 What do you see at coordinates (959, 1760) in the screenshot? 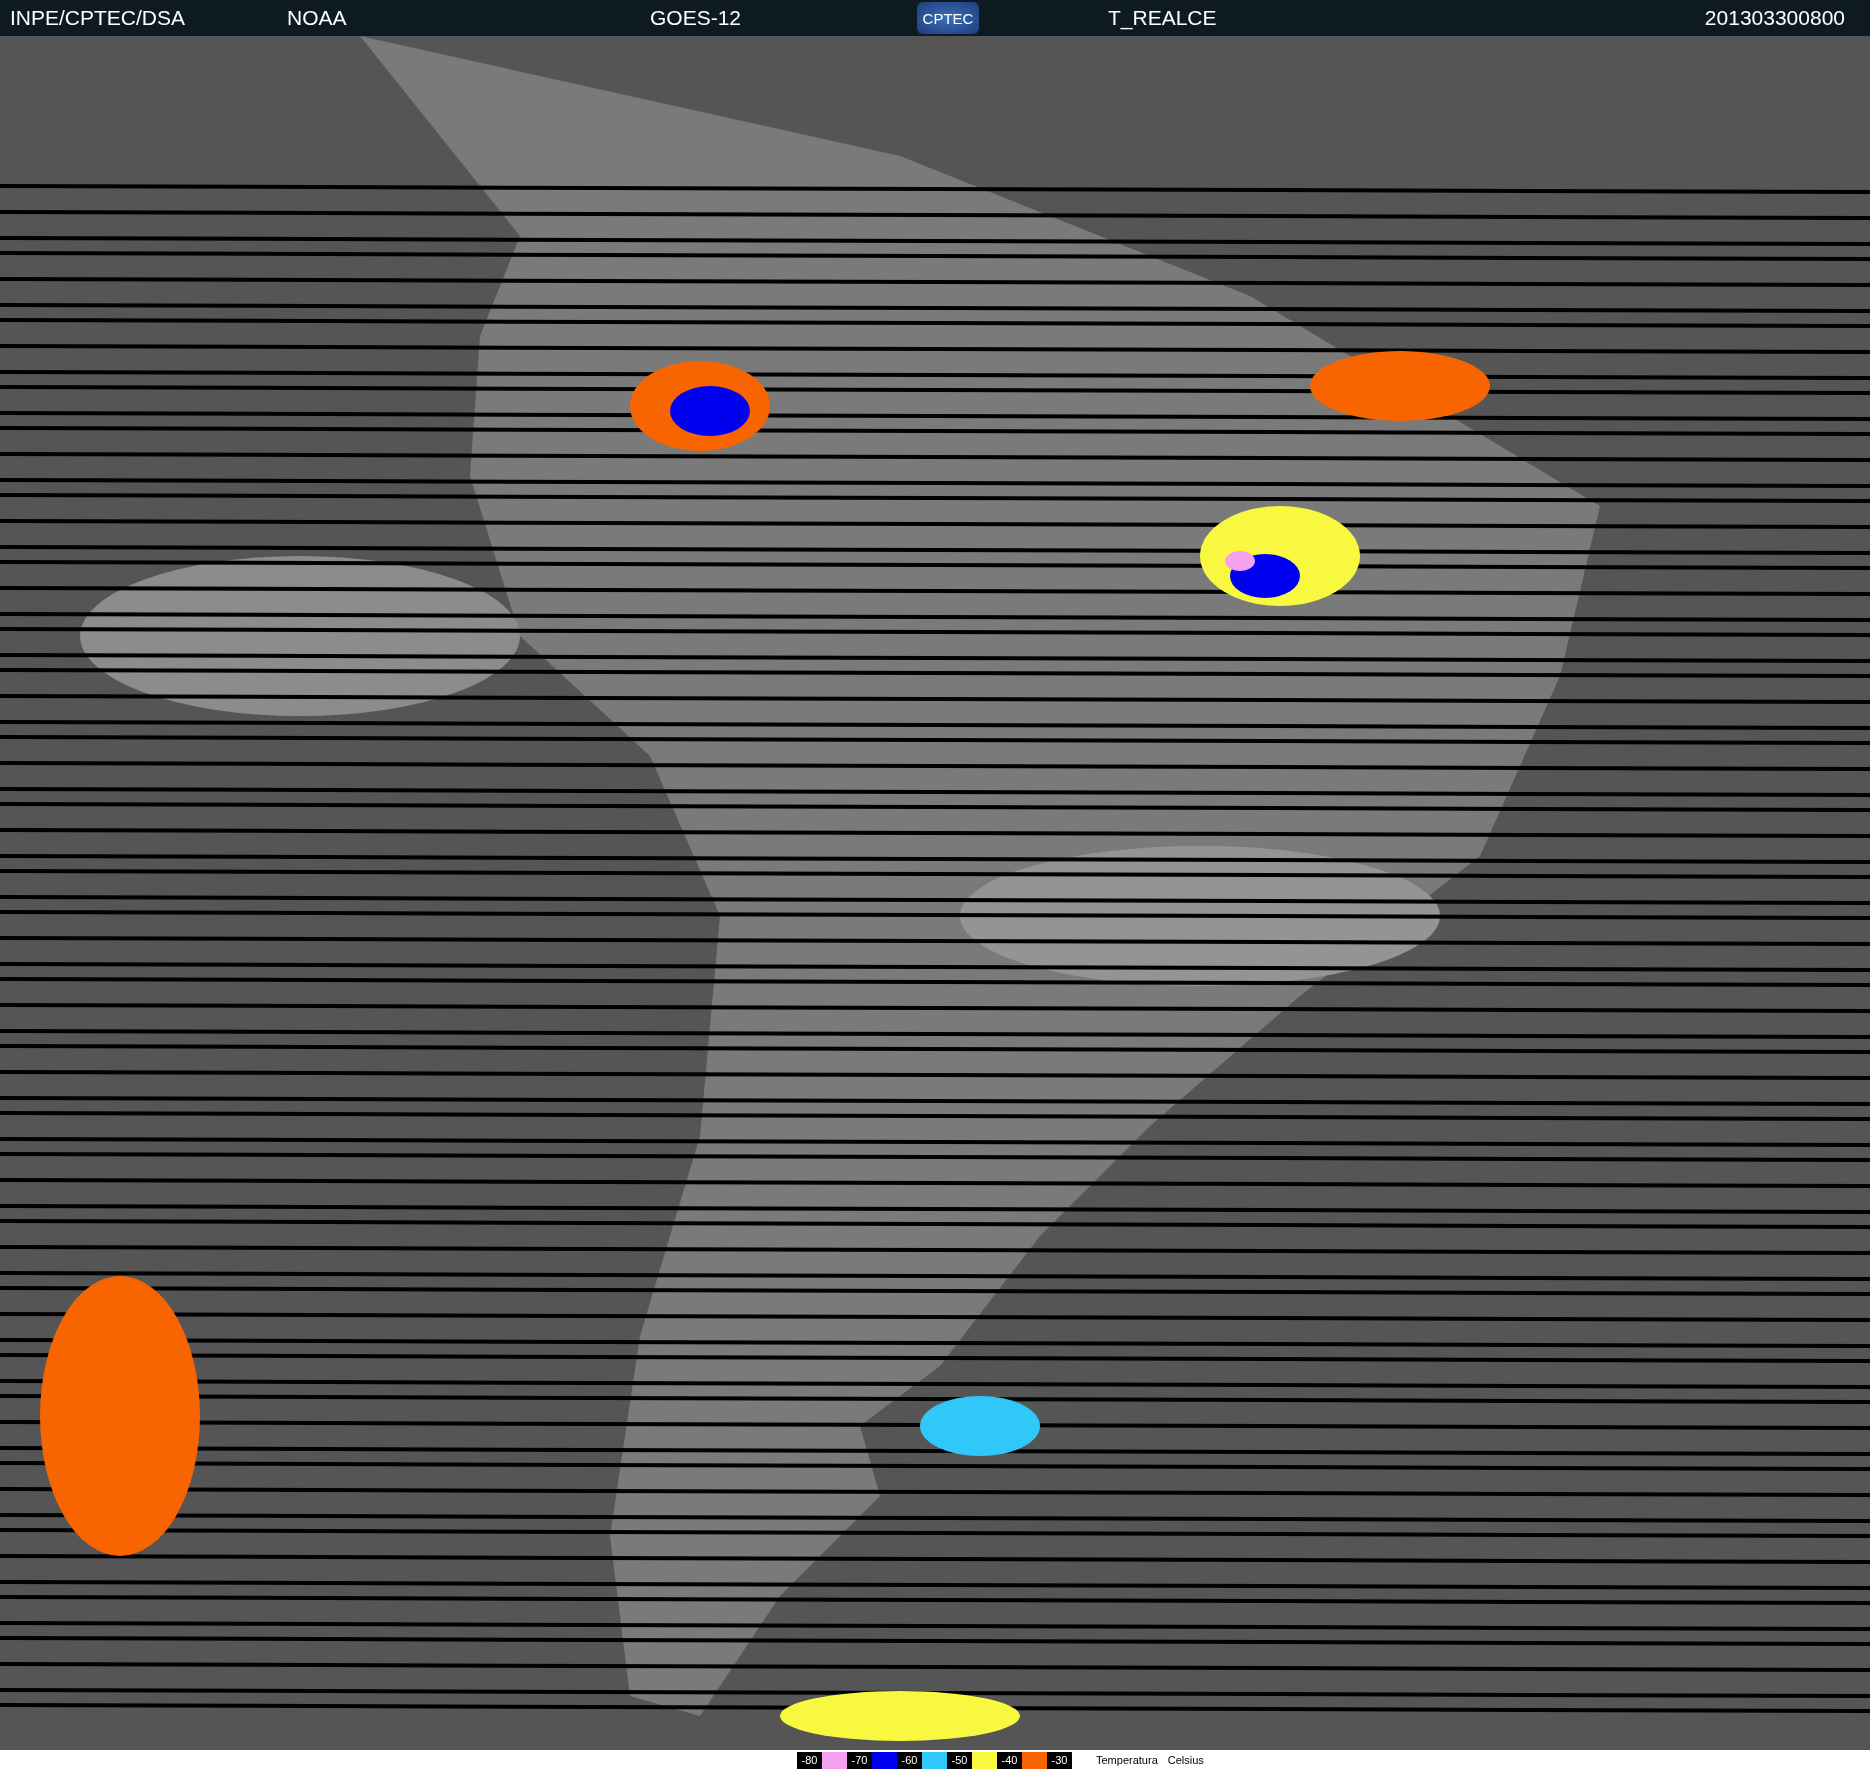
I see `legend-value: -50` at bounding box center [959, 1760].